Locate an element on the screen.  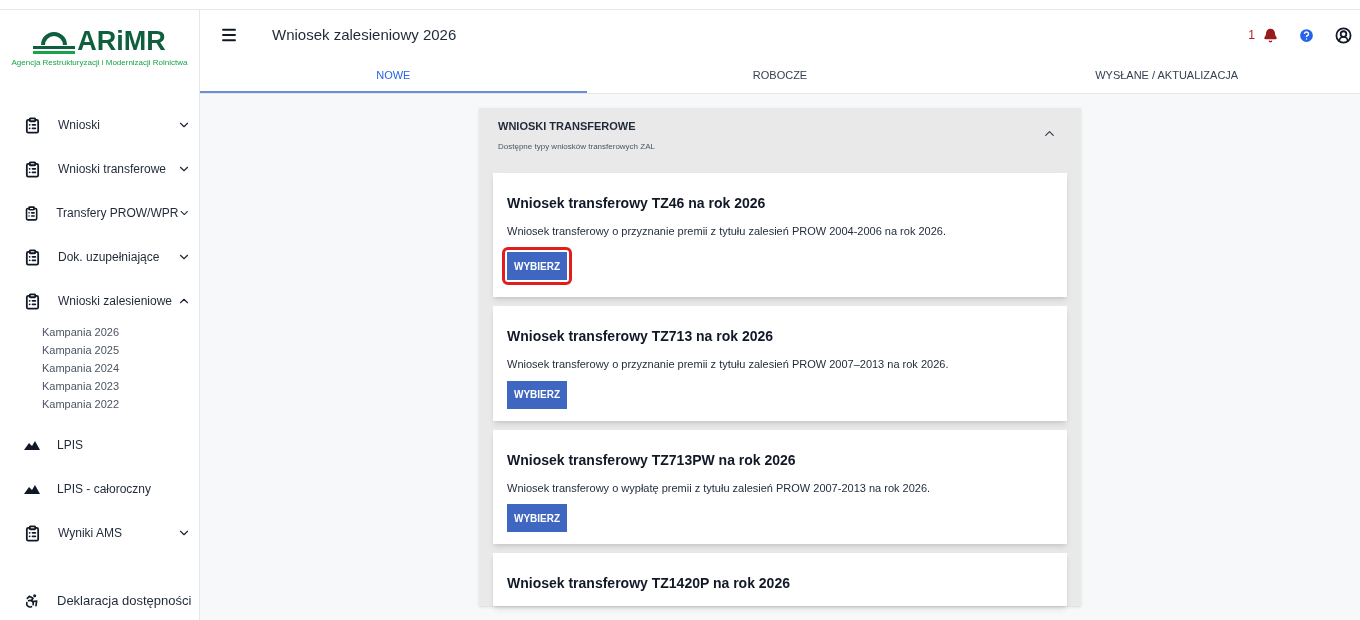
menu-icon is located at coordinates (229, 35).